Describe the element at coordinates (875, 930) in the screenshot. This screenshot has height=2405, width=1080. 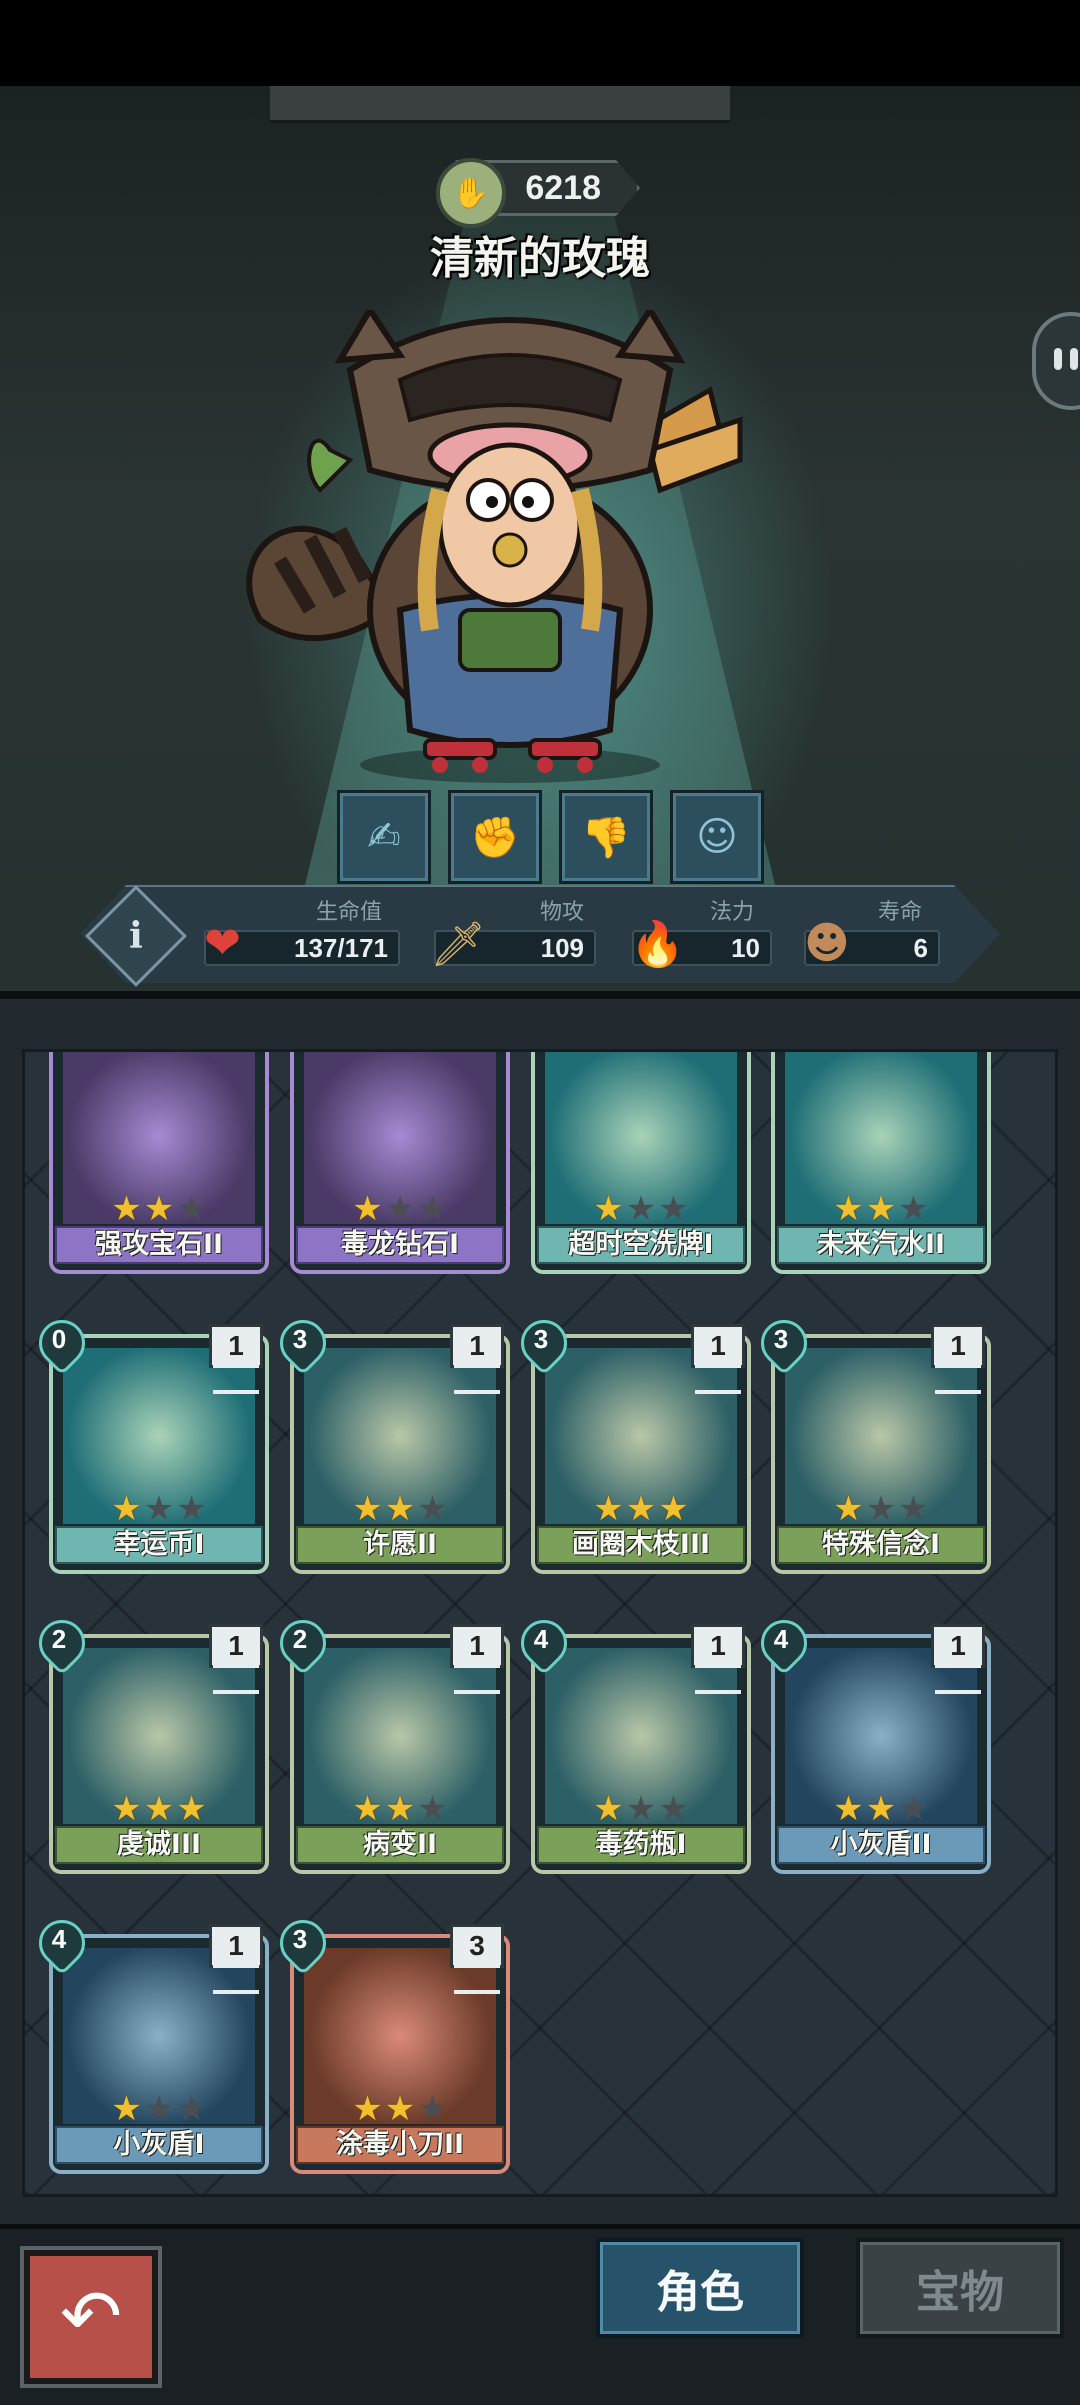
I see `stat-life: 寿命 6 ☻` at that location.